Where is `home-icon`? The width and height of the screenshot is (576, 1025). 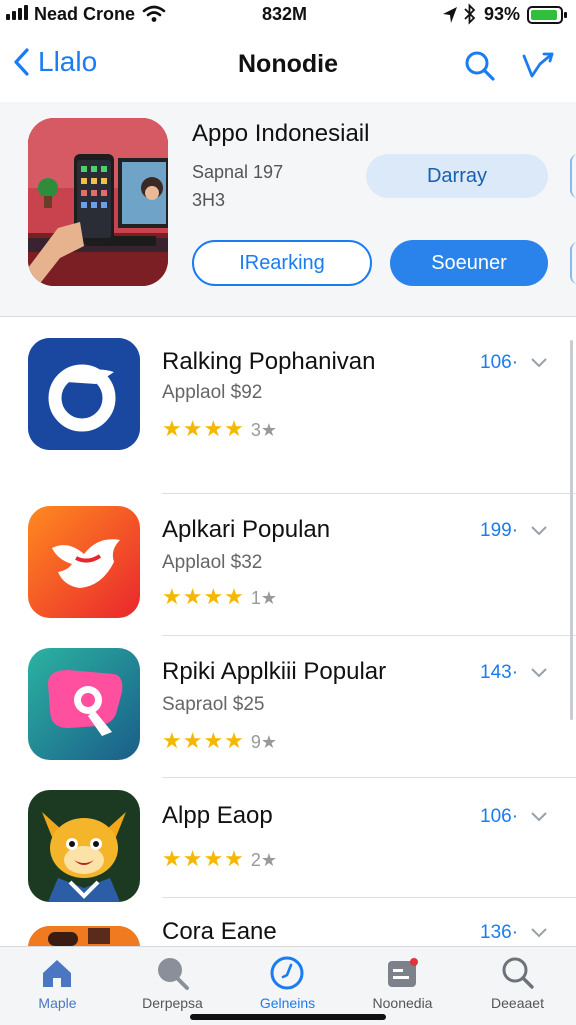
home-icon is located at coordinates (57, 973).